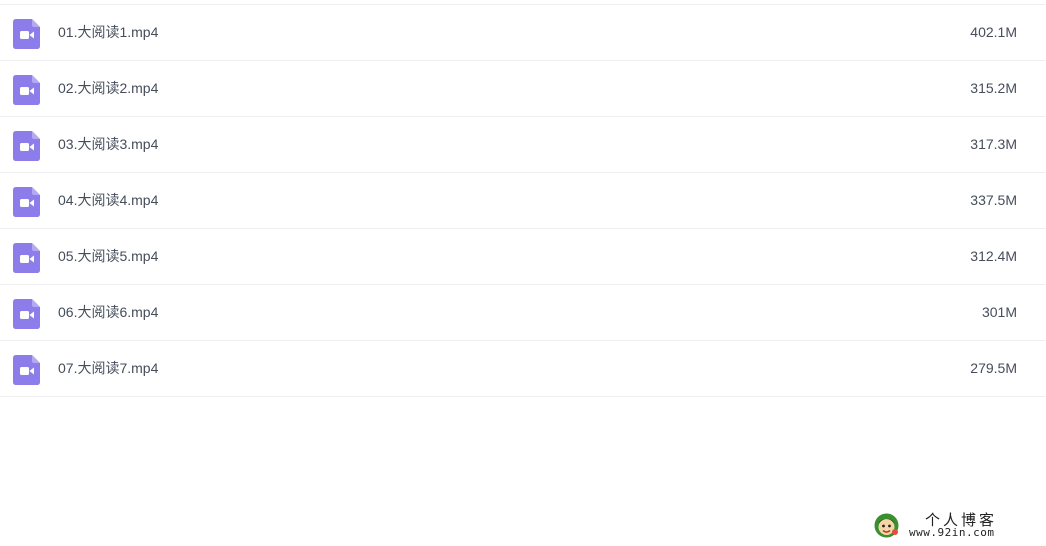 The image size is (1046, 546). I want to click on file-size: 402.1M, so click(993, 32).